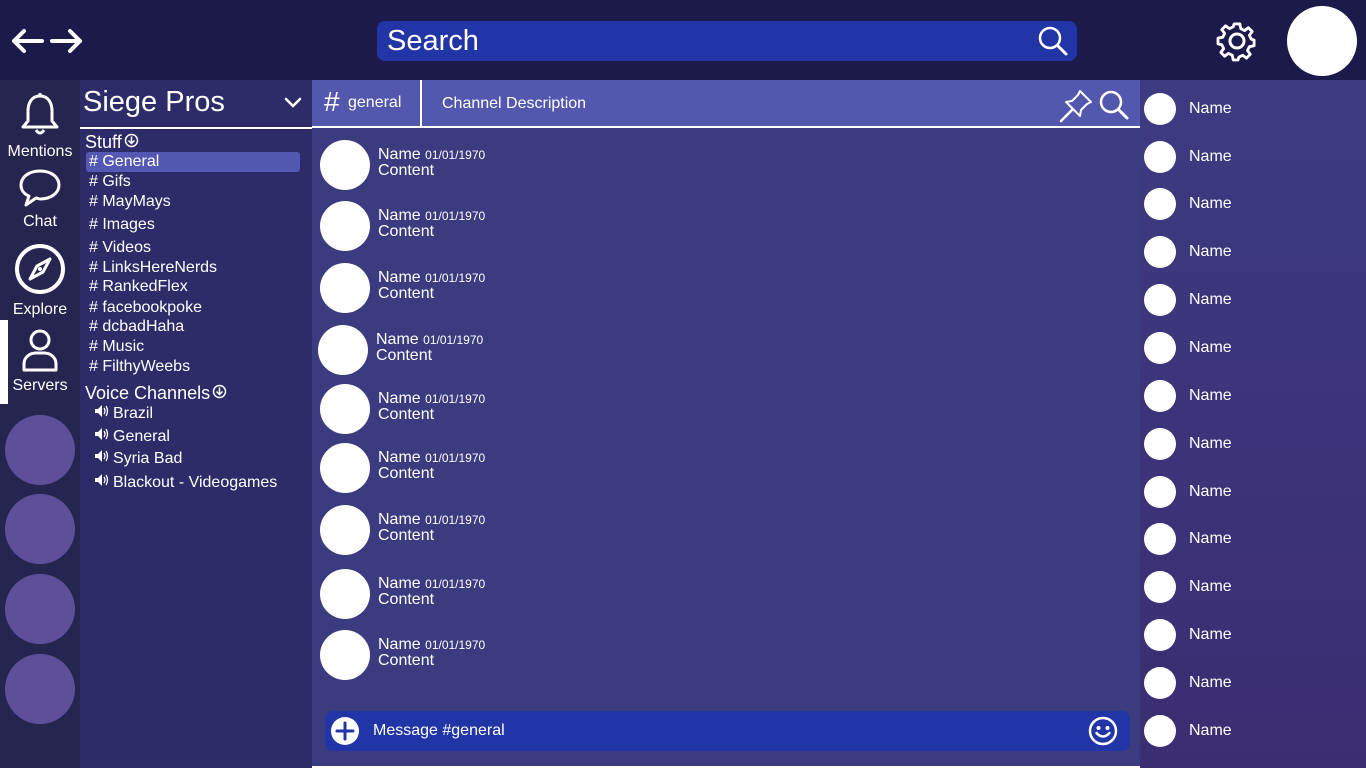 The image size is (1366, 768). I want to click on channel-item-images: # Images, so click(193, 225).